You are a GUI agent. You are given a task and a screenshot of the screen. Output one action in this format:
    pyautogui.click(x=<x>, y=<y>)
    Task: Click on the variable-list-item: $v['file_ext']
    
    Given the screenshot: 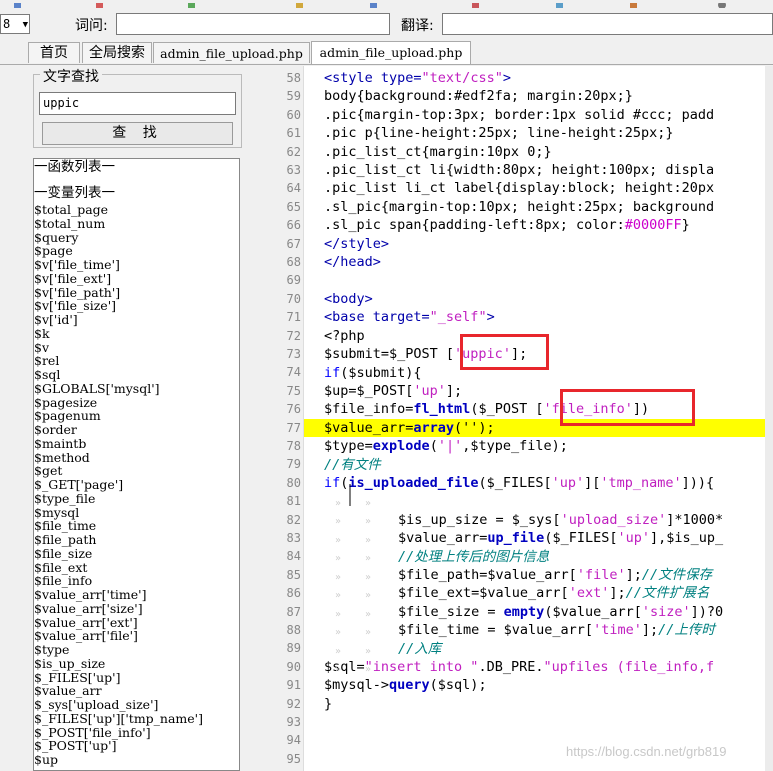 What is the action you would take?
    pyautogui.click(x=72, y=279)
    